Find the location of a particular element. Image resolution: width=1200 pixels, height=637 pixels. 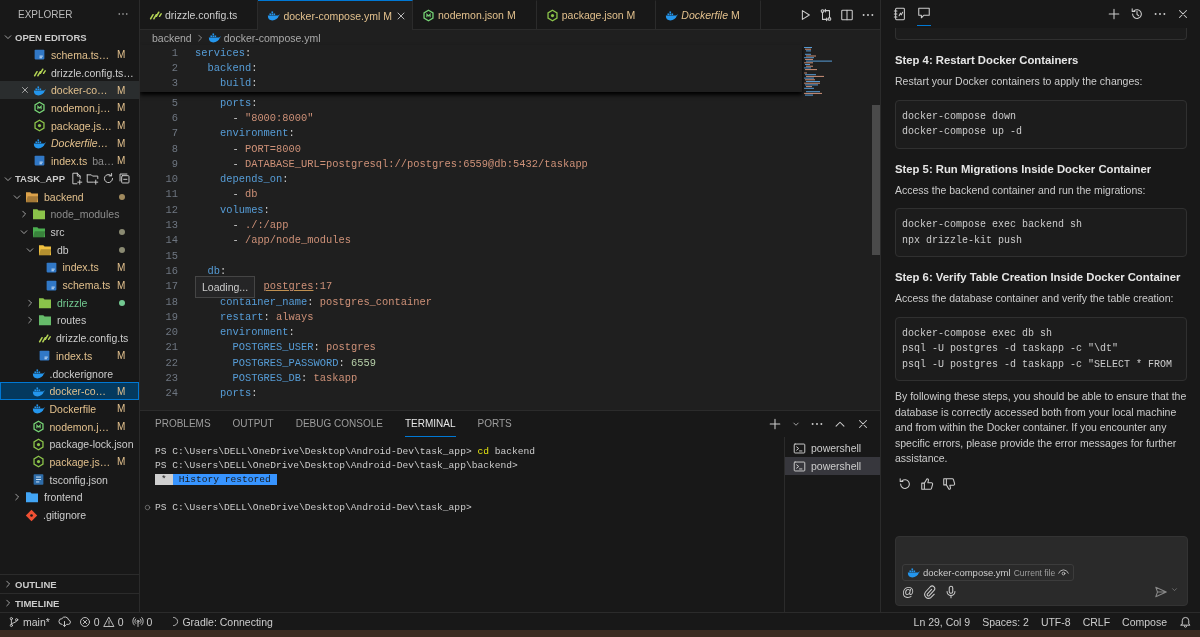

branch-status: main* is located at coordinates (29, 621).